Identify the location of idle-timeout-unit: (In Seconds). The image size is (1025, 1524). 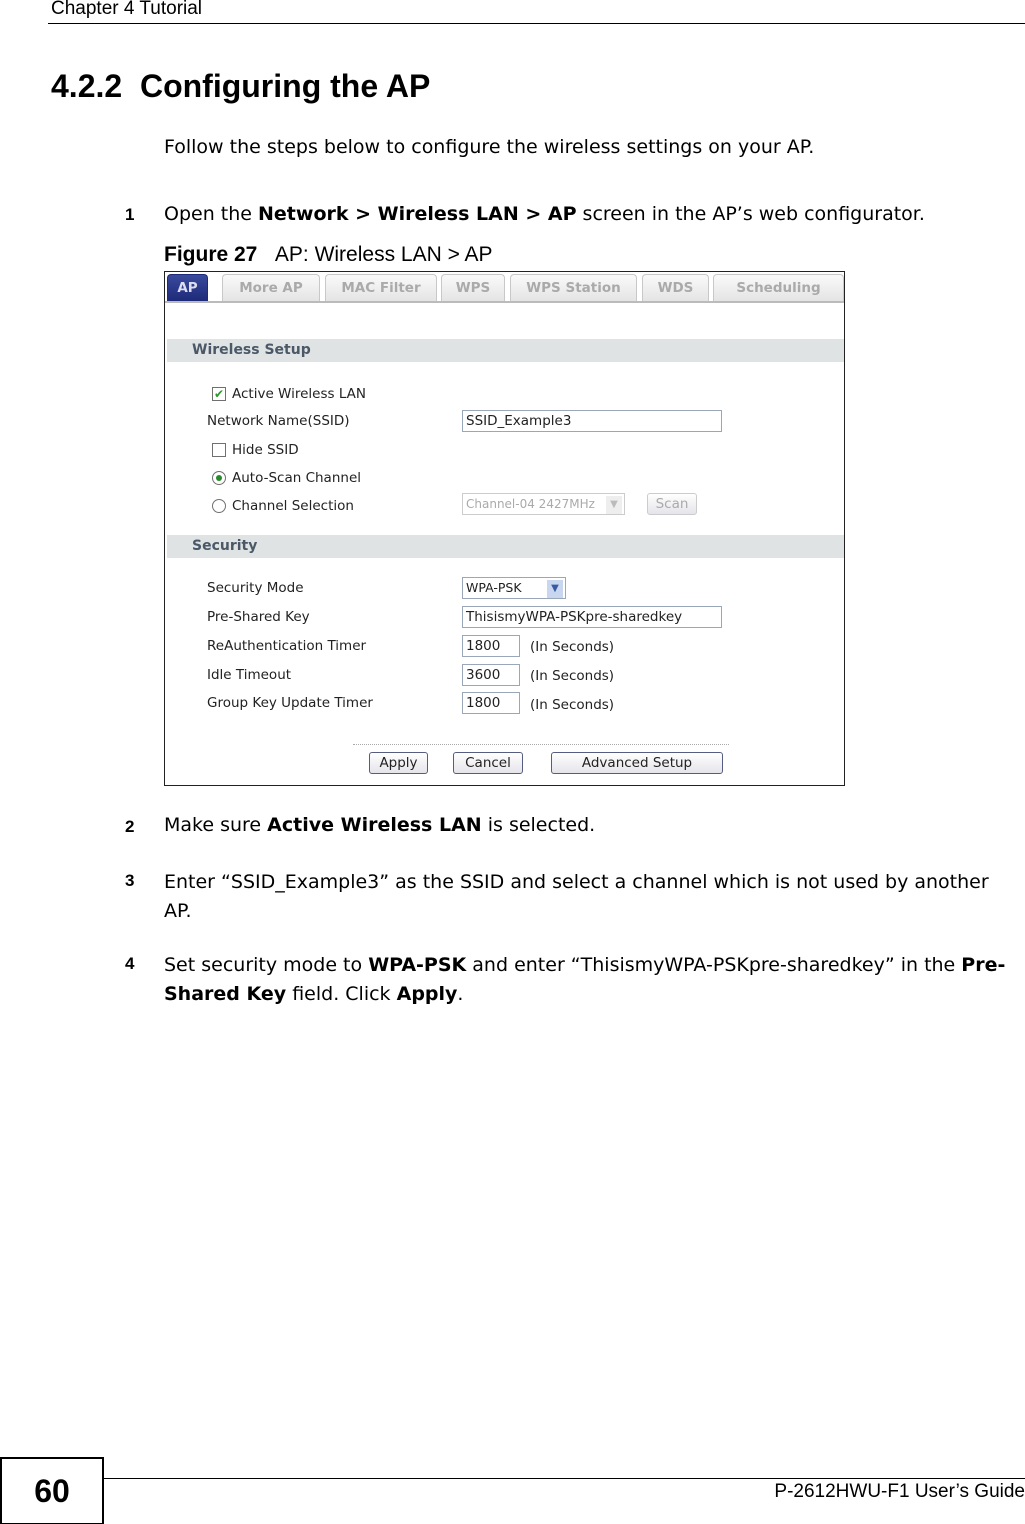
(572, 676).